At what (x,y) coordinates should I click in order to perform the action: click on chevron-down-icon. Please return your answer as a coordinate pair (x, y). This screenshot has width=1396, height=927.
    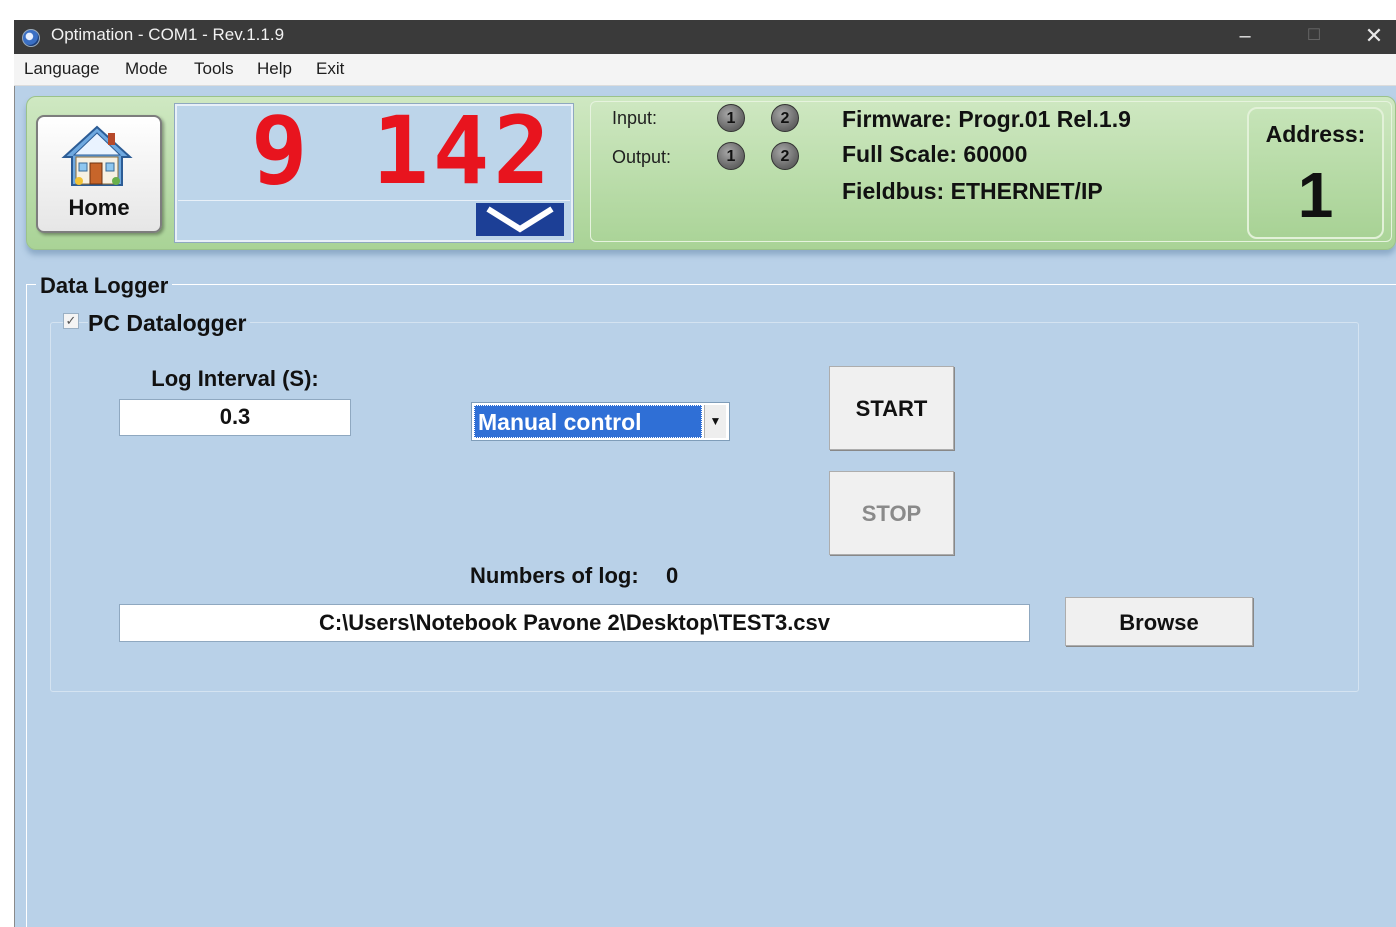
    Looking at the image, I should click on (520, 219).